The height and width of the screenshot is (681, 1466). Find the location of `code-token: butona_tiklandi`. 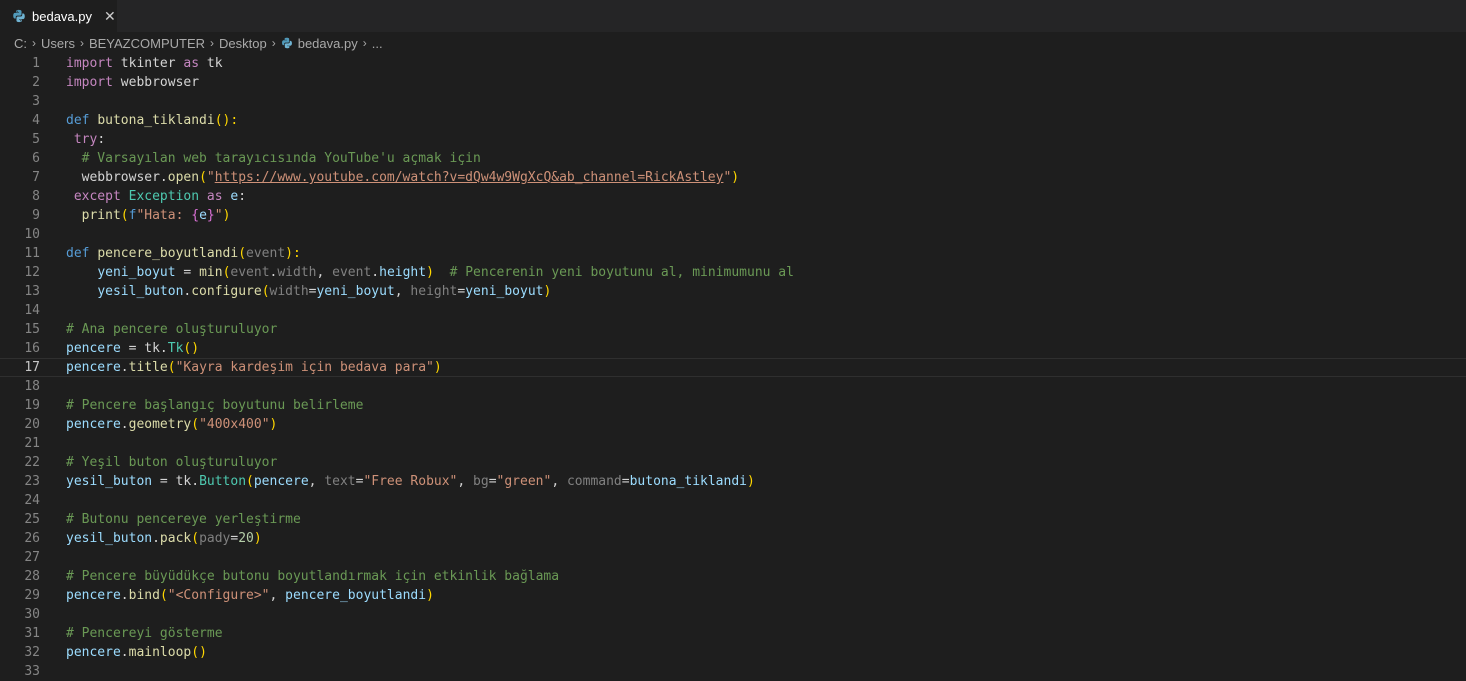

code-token: butona_tiklandi is located at coordinates (688, 481).